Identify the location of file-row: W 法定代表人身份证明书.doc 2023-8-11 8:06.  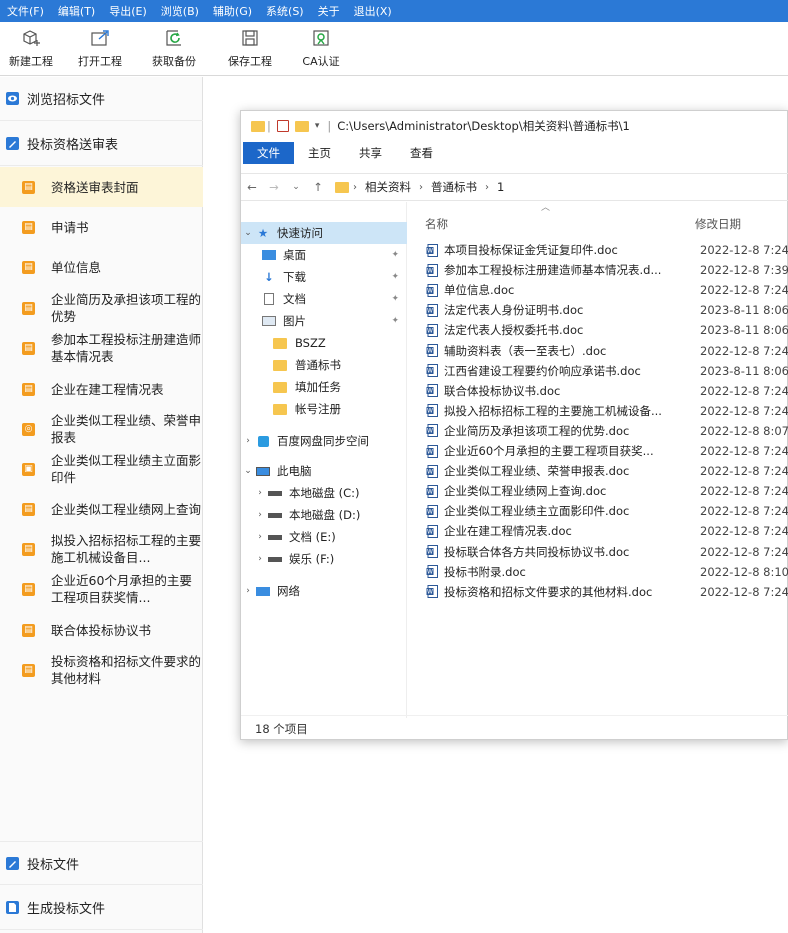
(597, 310).